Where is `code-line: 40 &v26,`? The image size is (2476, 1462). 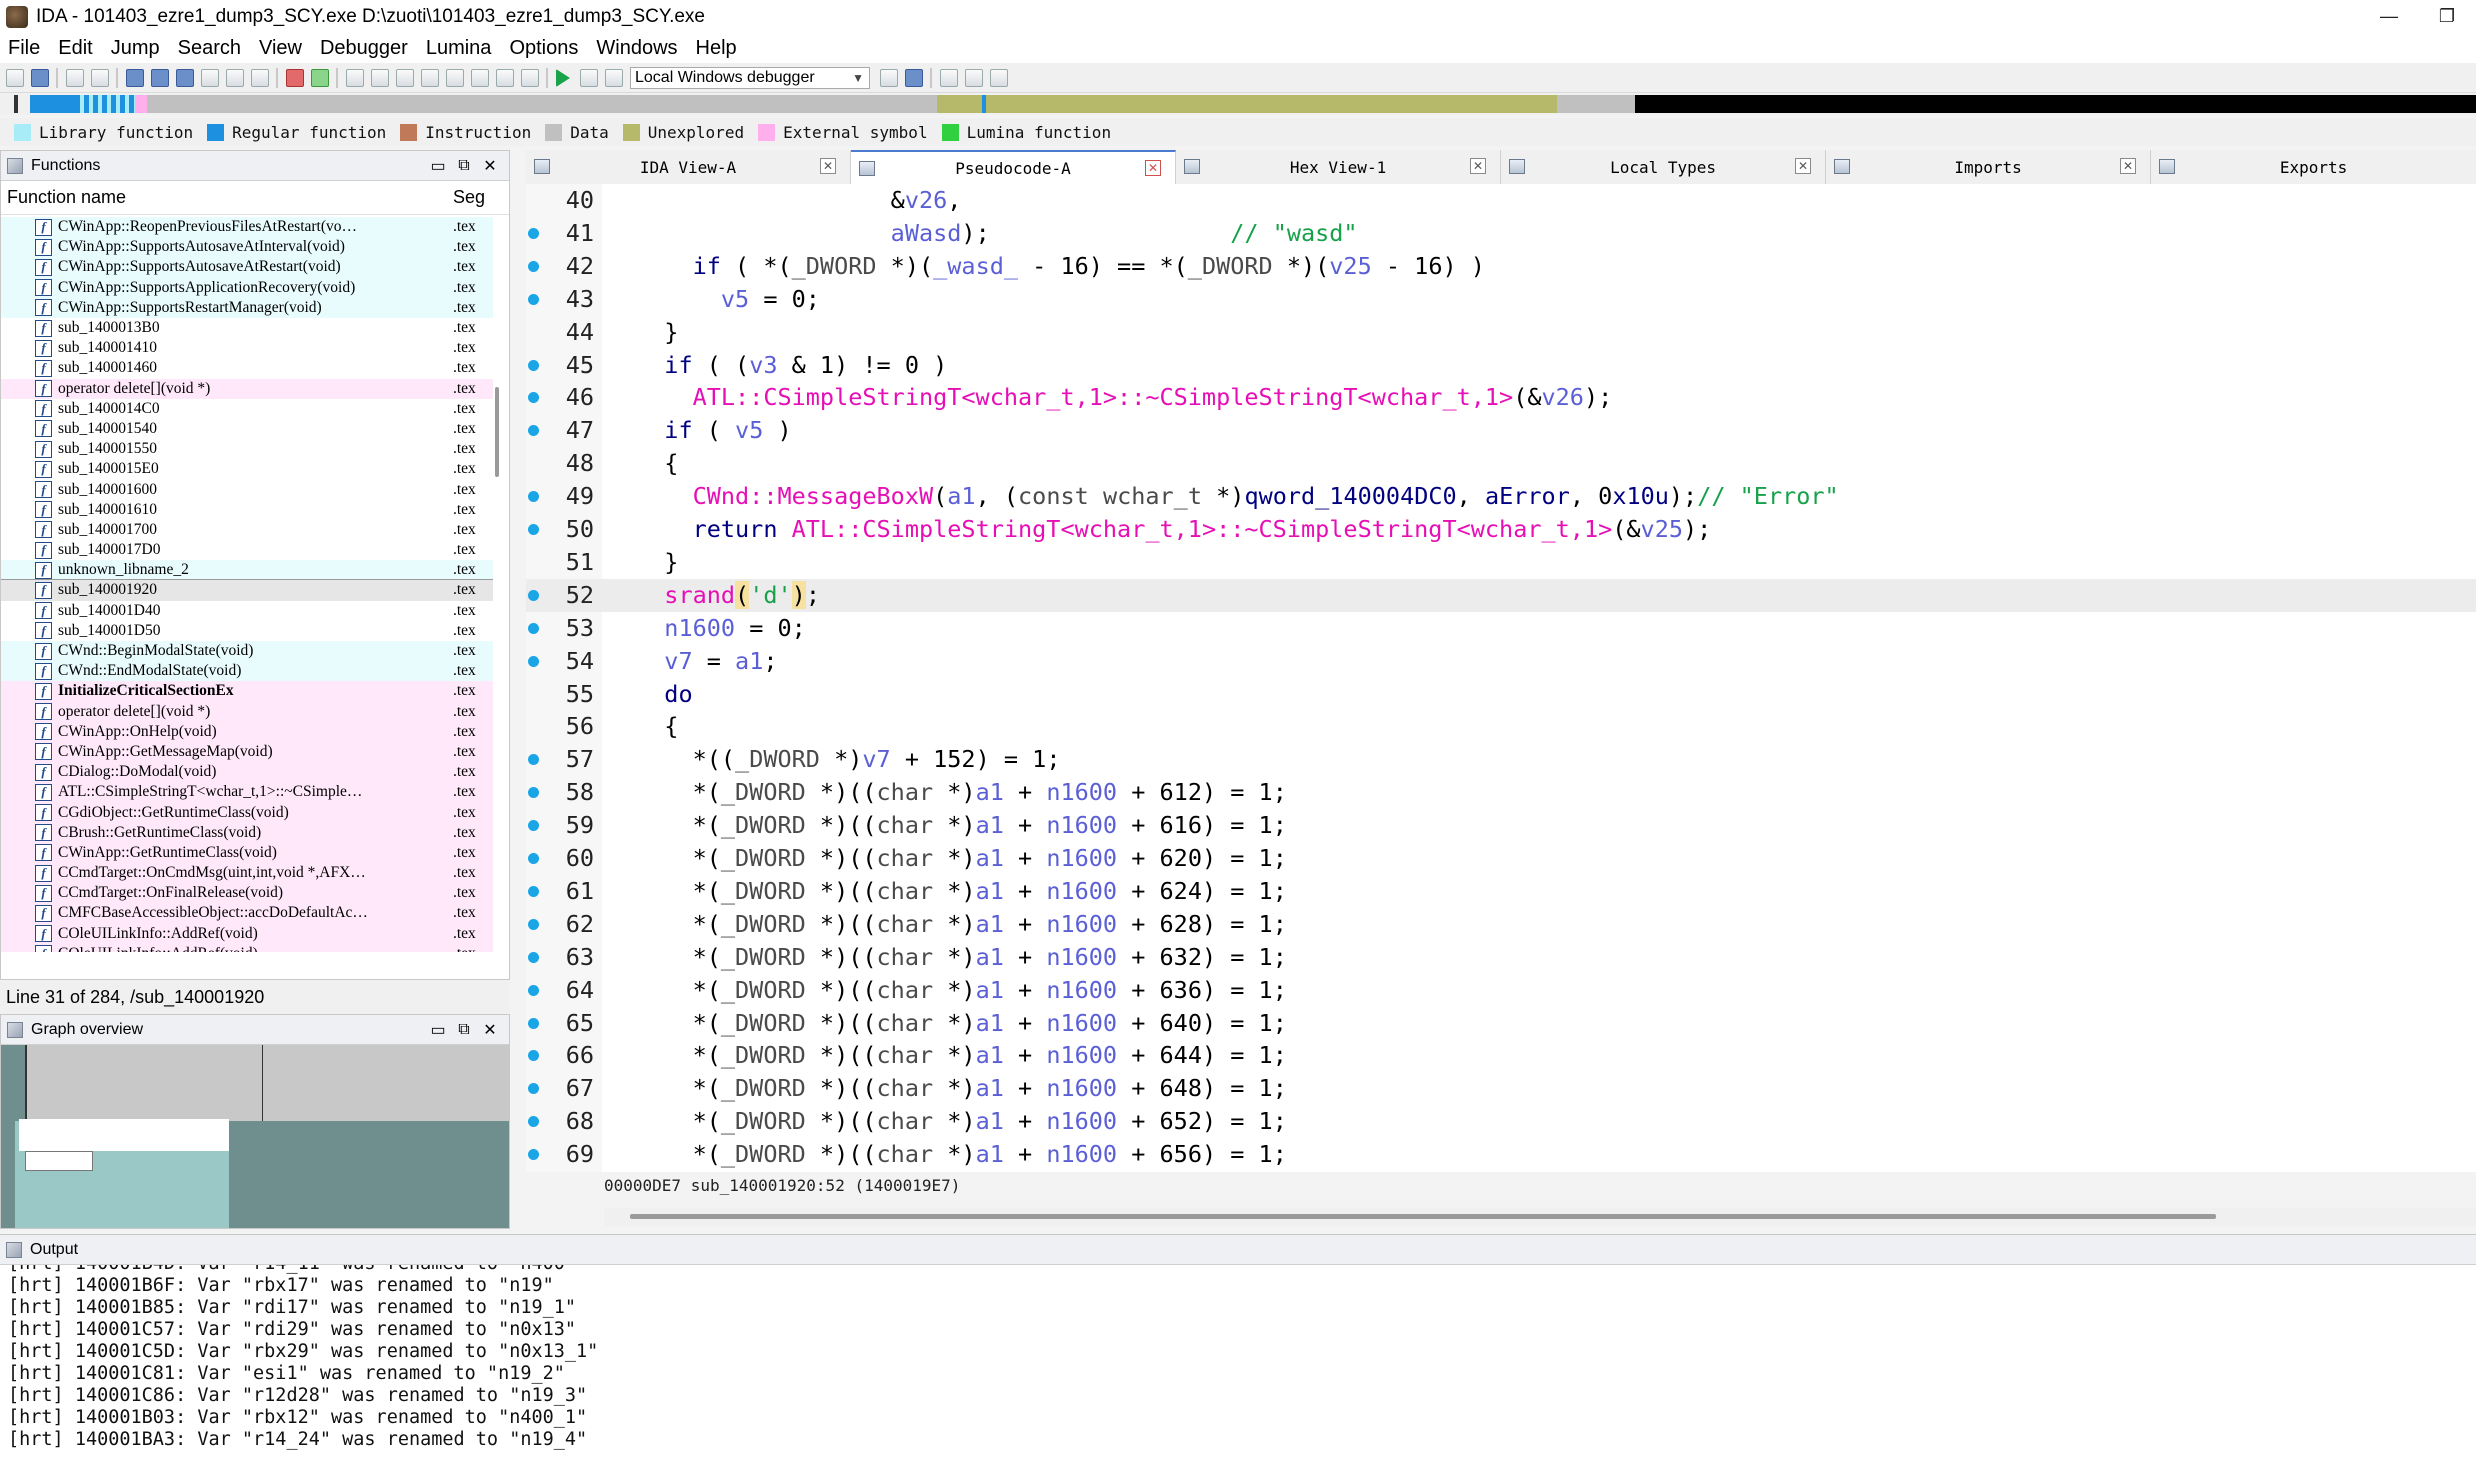
code-line: 40 &v26, is located at coordinates (1501, 200).